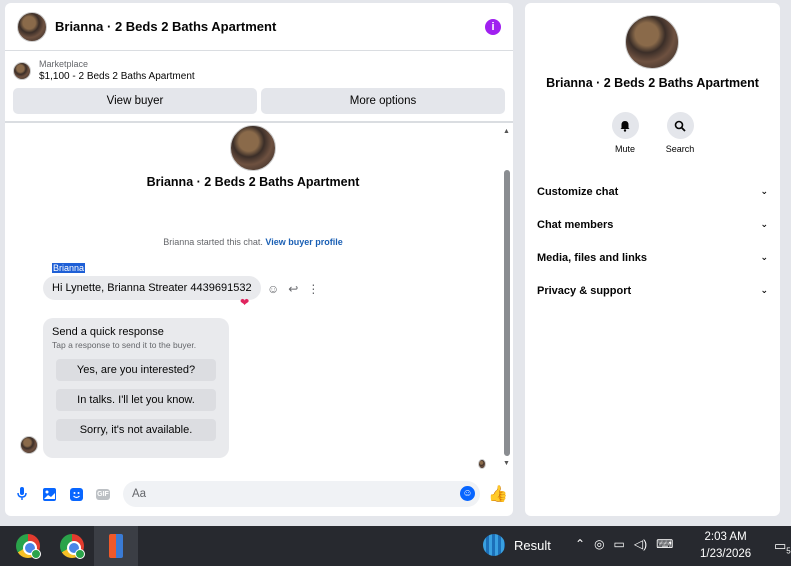 The height and width of the screenshot is (566, 791). What do you see at coordinates (28, 546) in the screenshot?
I see `taskbar-chrome-app` at bounding box center [28, 546].